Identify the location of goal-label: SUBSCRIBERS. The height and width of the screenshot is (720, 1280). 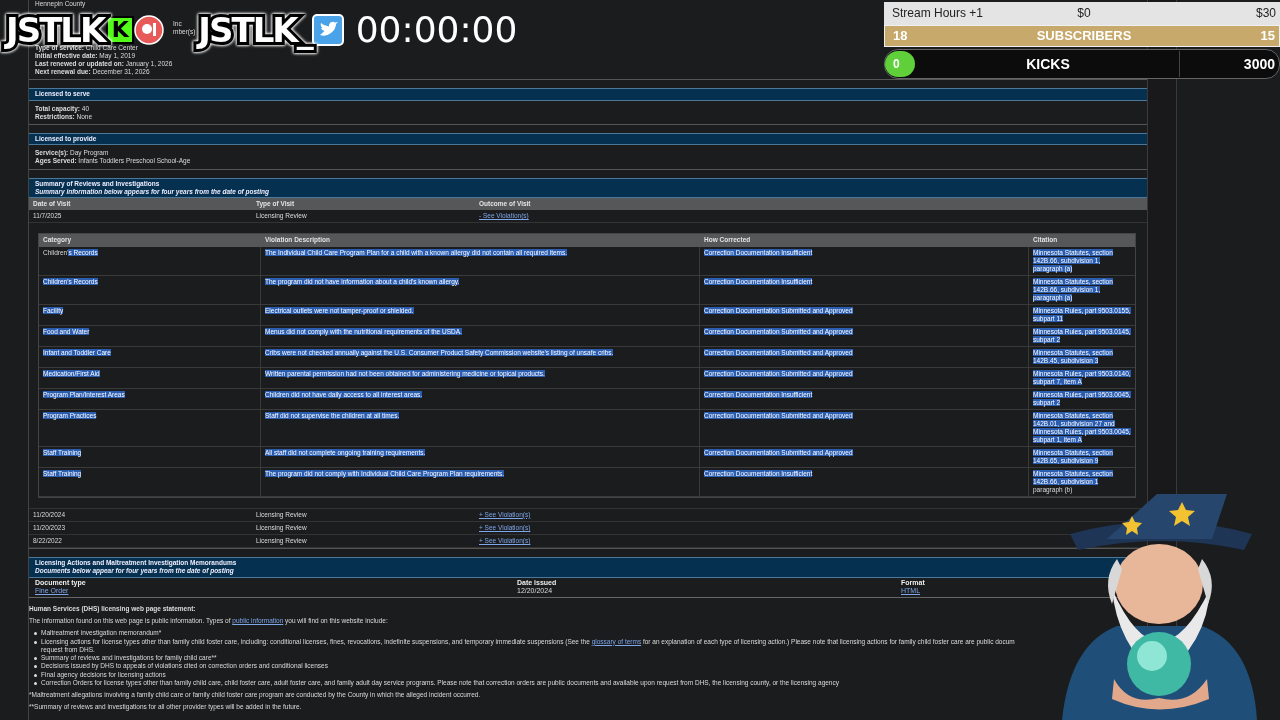
(1084, 36).